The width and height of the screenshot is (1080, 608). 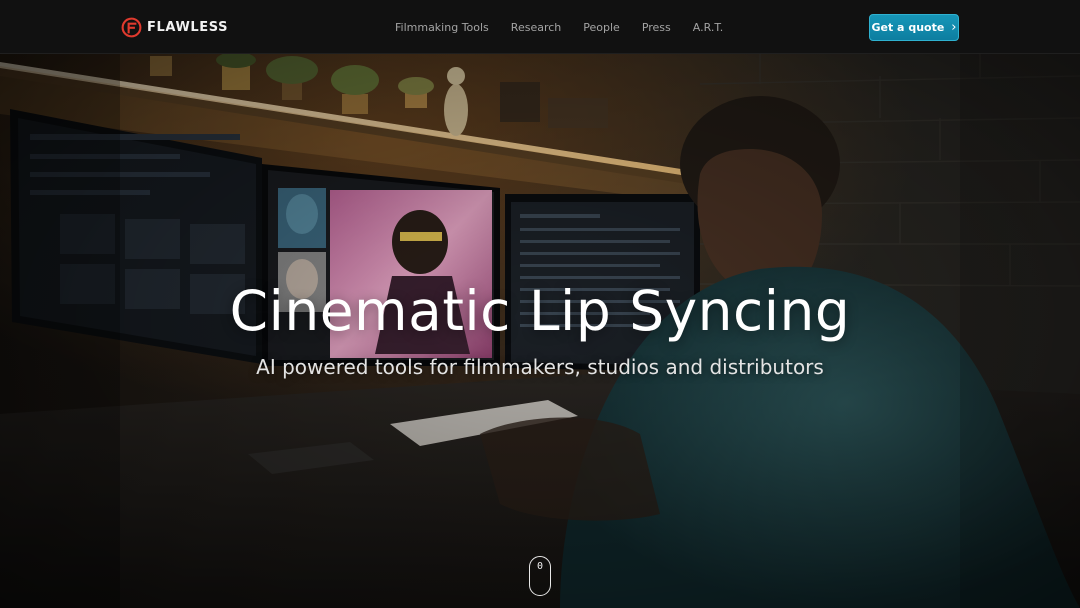 I want to click on scroll-down-mouse-icon: 0, so click(x=540, y=576).